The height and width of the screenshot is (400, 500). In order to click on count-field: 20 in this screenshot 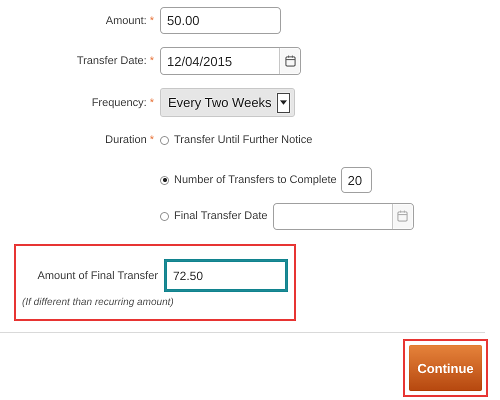, I will do `click(356, 180)`.